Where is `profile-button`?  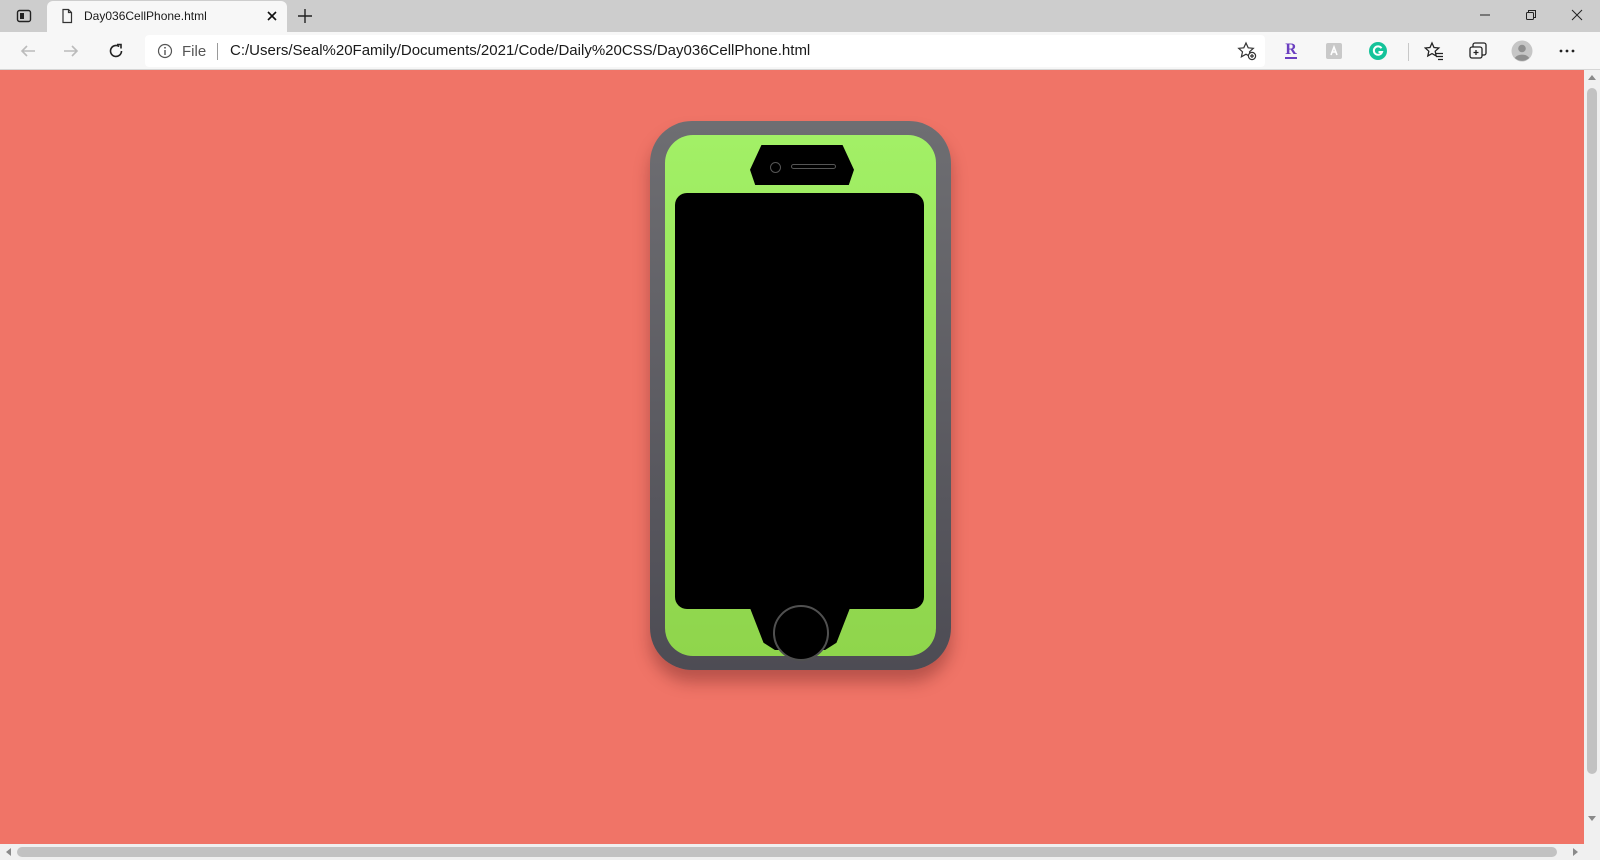
profile-button is located at coordinates (1522, 51).